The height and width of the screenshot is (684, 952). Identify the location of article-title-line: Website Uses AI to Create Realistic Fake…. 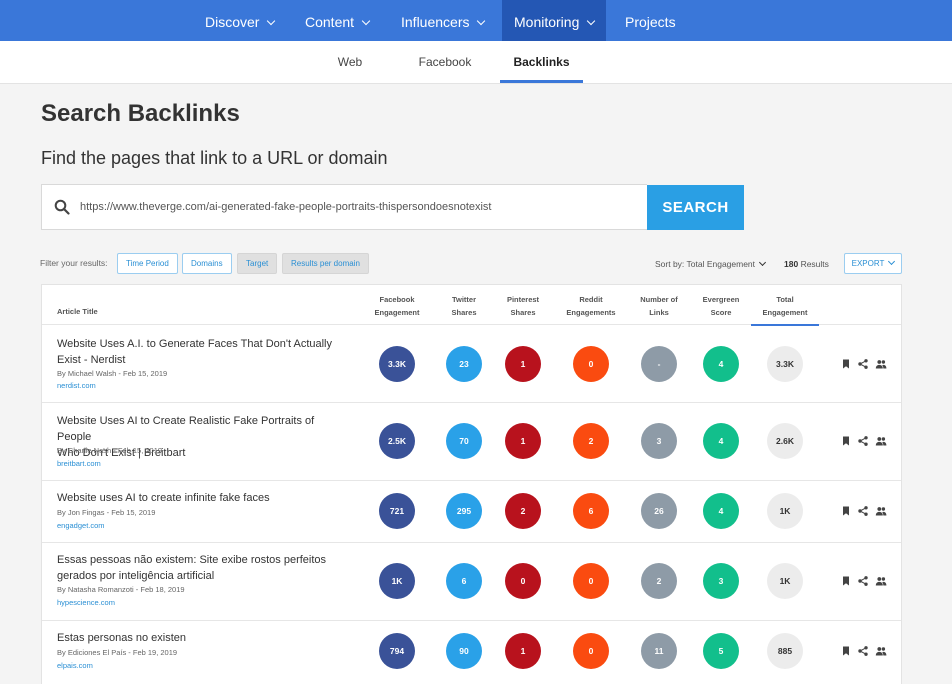
(186, 429).